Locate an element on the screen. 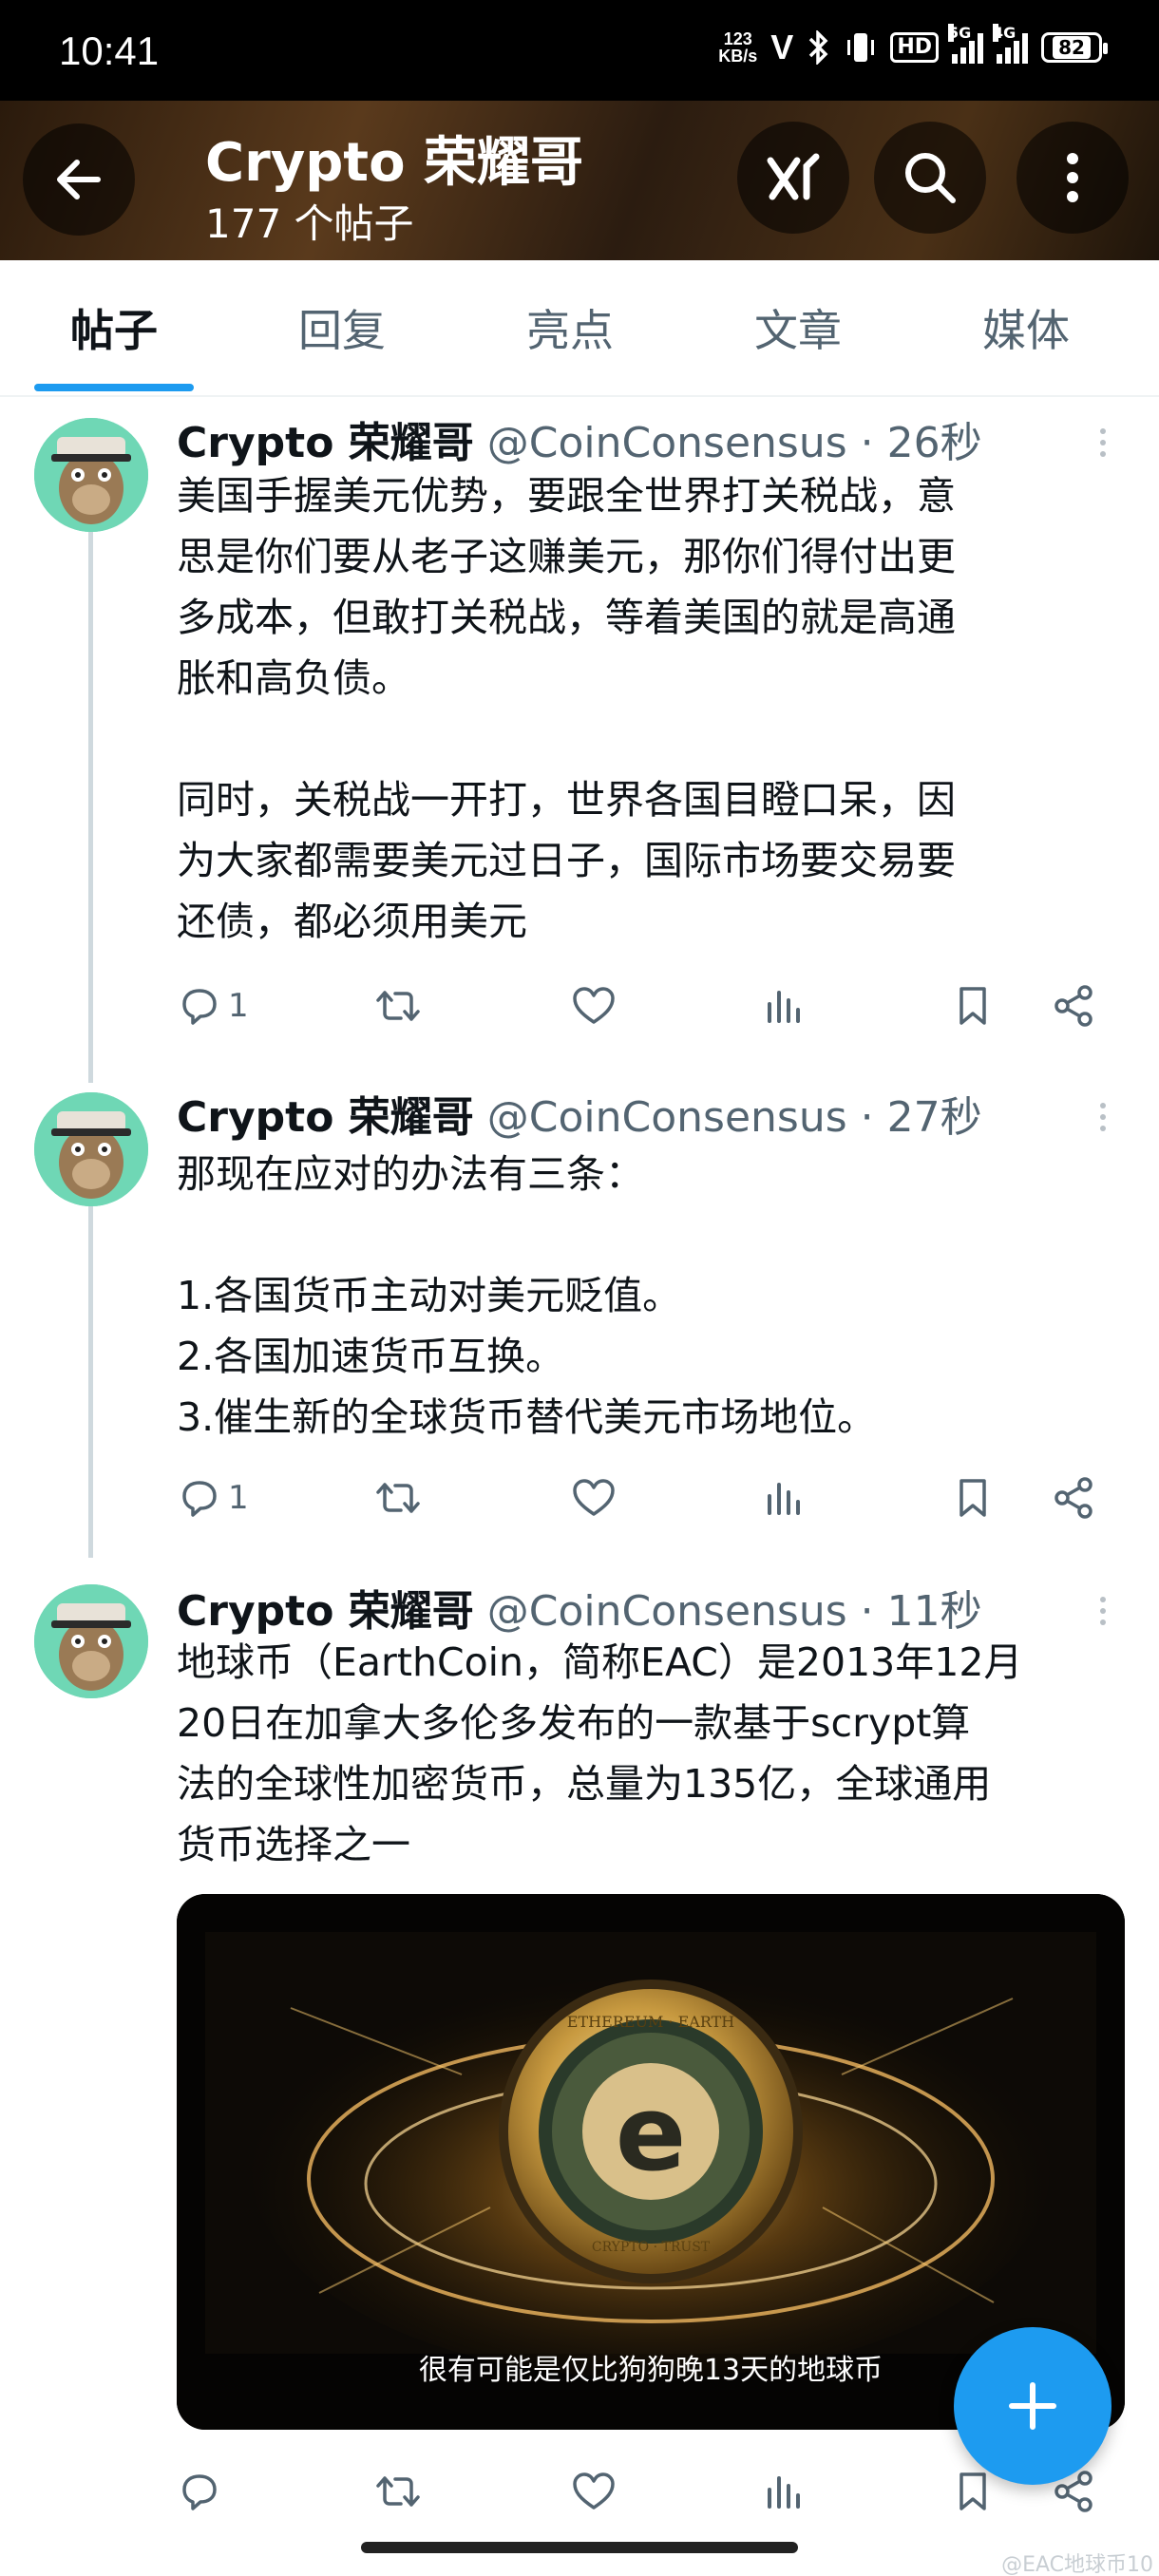 The image size is (1159, 2576). plus-icon is located at coordinates (1032, 2406).